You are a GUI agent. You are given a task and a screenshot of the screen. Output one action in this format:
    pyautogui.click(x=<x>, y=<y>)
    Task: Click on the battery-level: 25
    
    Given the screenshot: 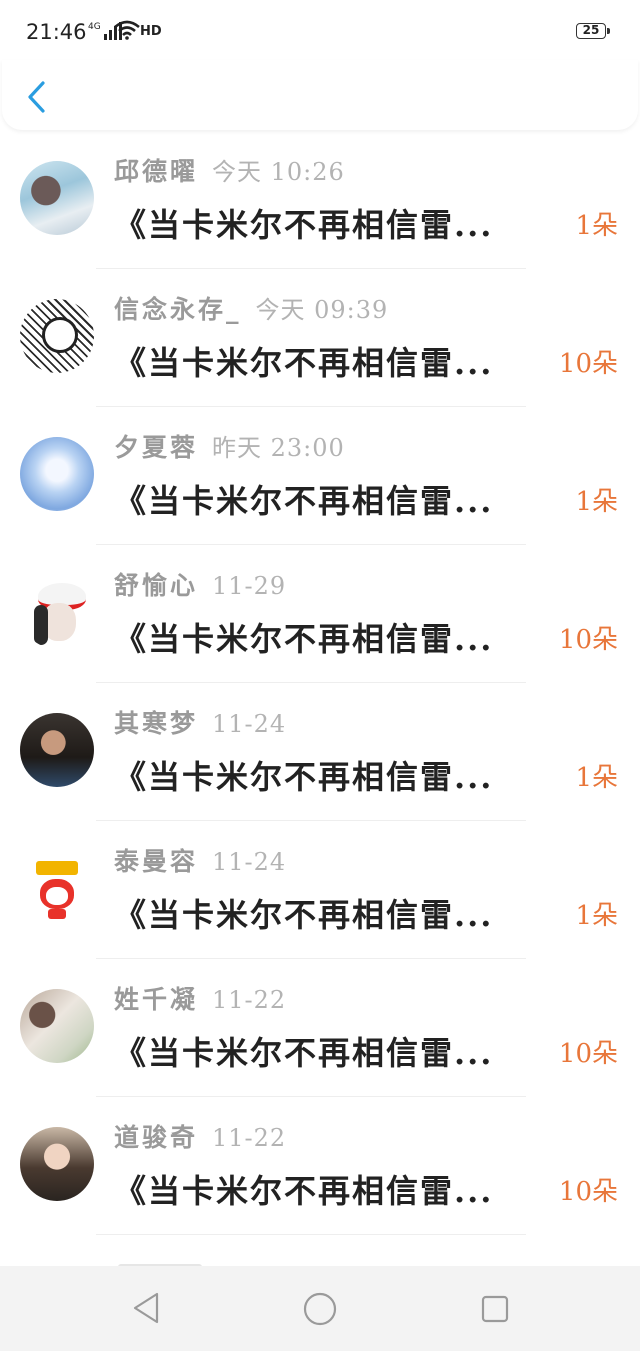 What is the action you would take?
    pyautogui.click(x=591, y=30)
    